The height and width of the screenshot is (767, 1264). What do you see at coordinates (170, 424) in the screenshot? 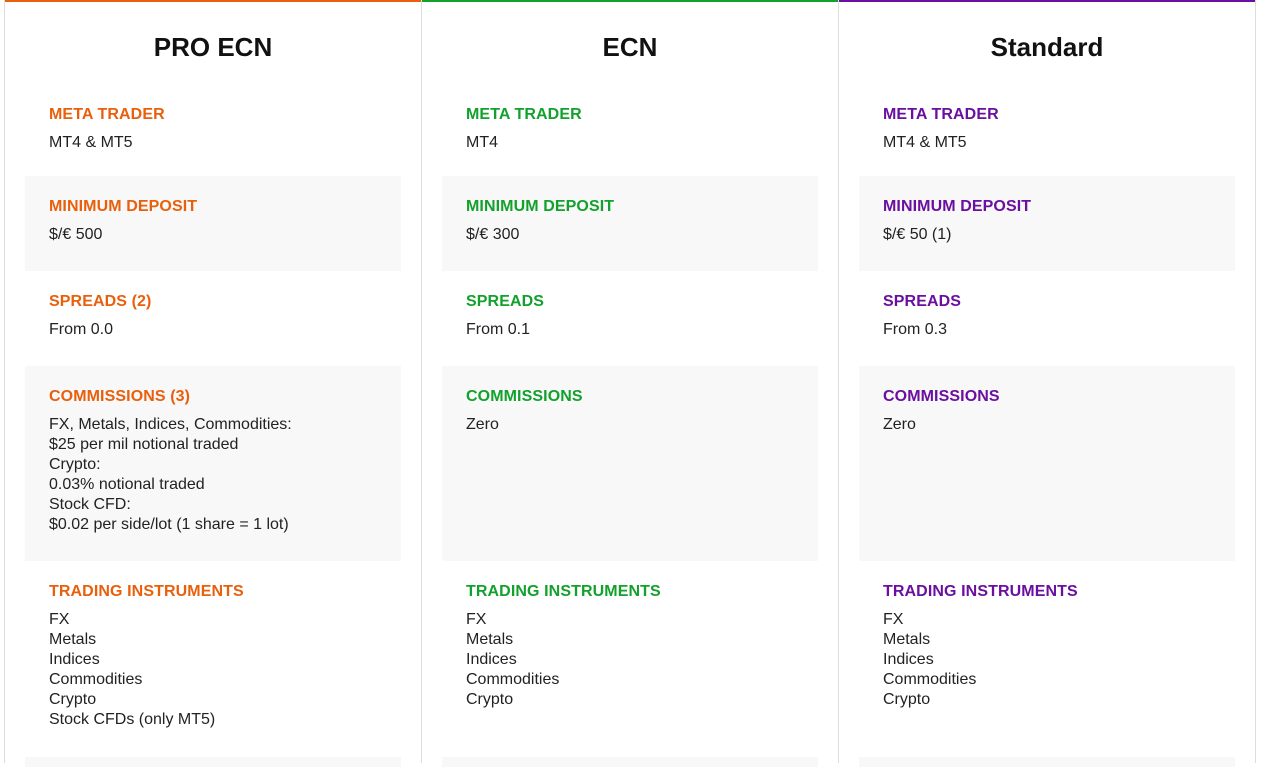
I see `commissions-line: FX, Metals, Indices, Commodities:` at bounding box center [170, 424].